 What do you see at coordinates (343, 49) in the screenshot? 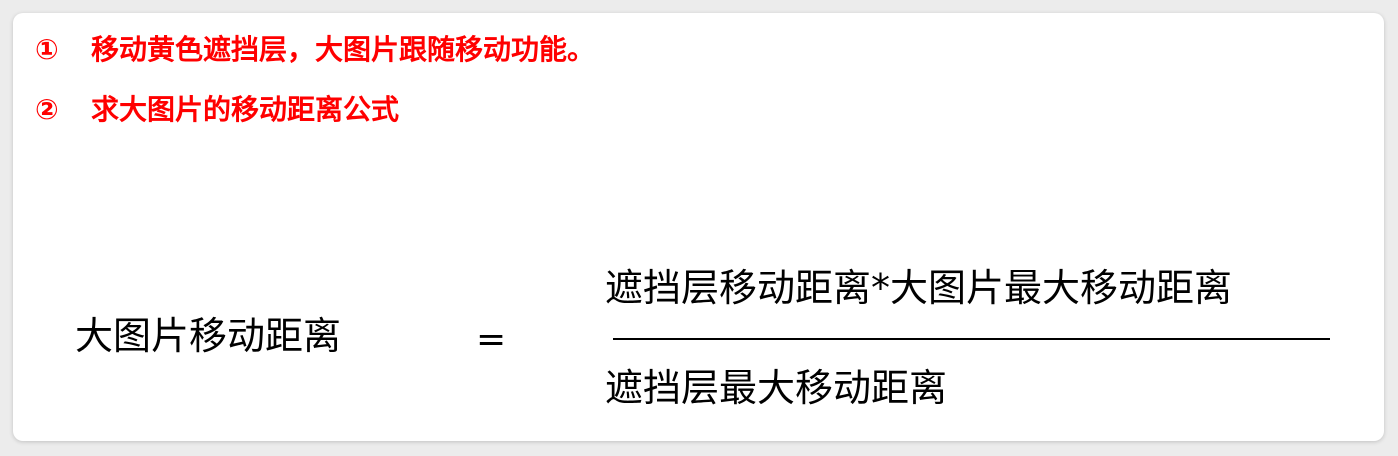
I see `point-1-text: 移动黄色遮挡层，大图片跟随移动功能。` at bounding box center [343, 49].